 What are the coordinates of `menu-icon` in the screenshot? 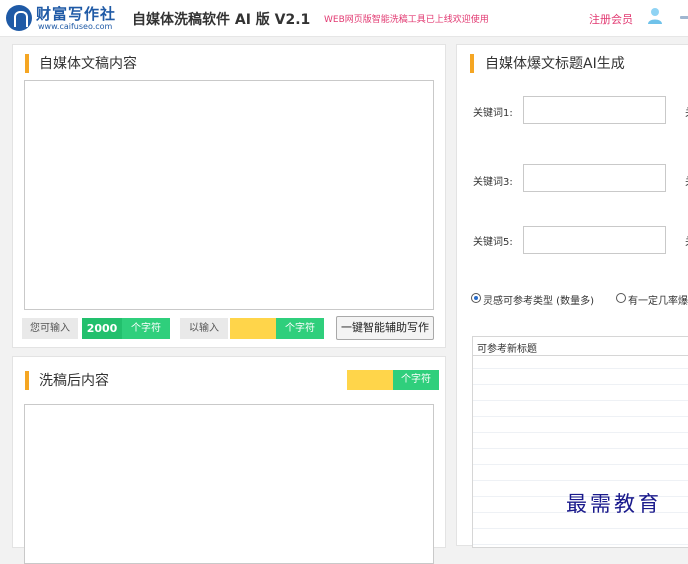 It's located at (684, 17).